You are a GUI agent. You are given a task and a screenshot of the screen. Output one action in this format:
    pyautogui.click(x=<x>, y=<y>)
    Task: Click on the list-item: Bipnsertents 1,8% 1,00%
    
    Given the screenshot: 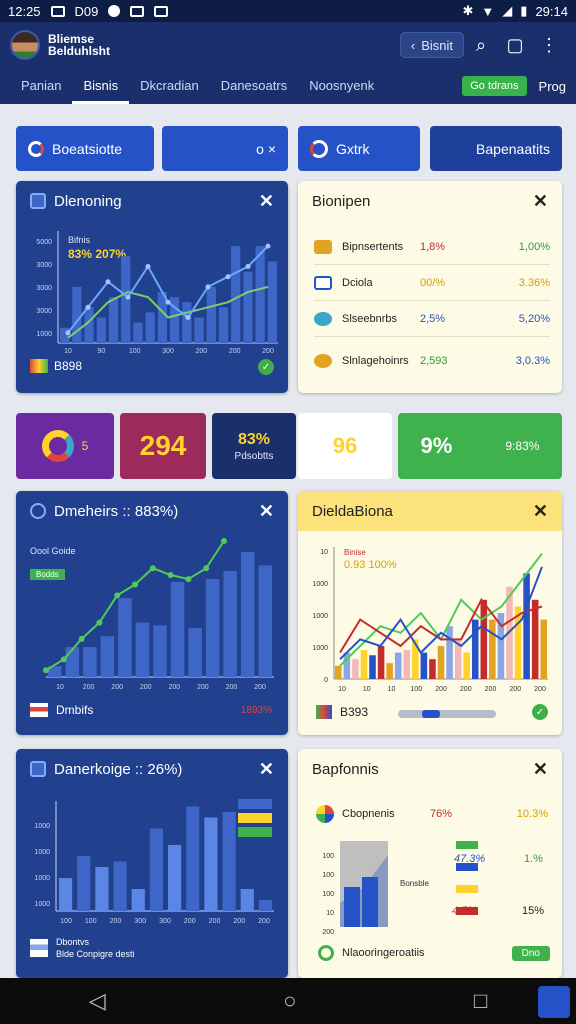 What is the action you would take?
    pyautogui.click(x=432, y=247)
    